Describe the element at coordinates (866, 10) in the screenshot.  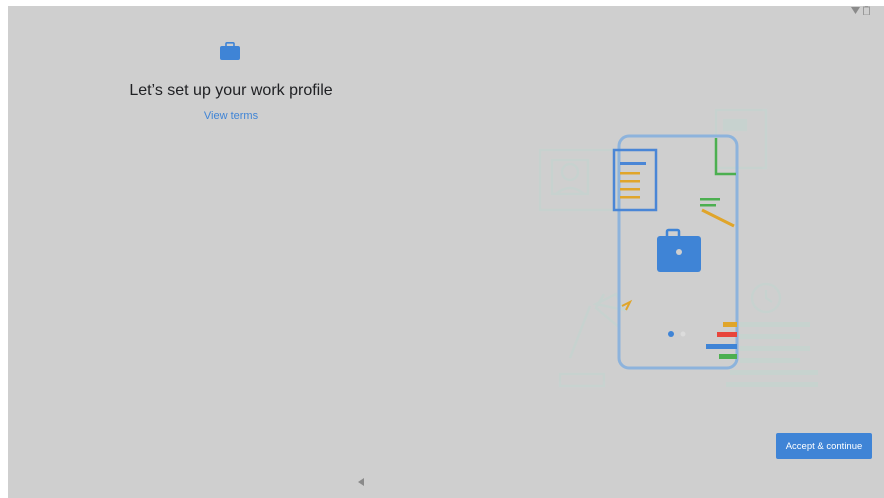
I see `battery-icon` at that location.